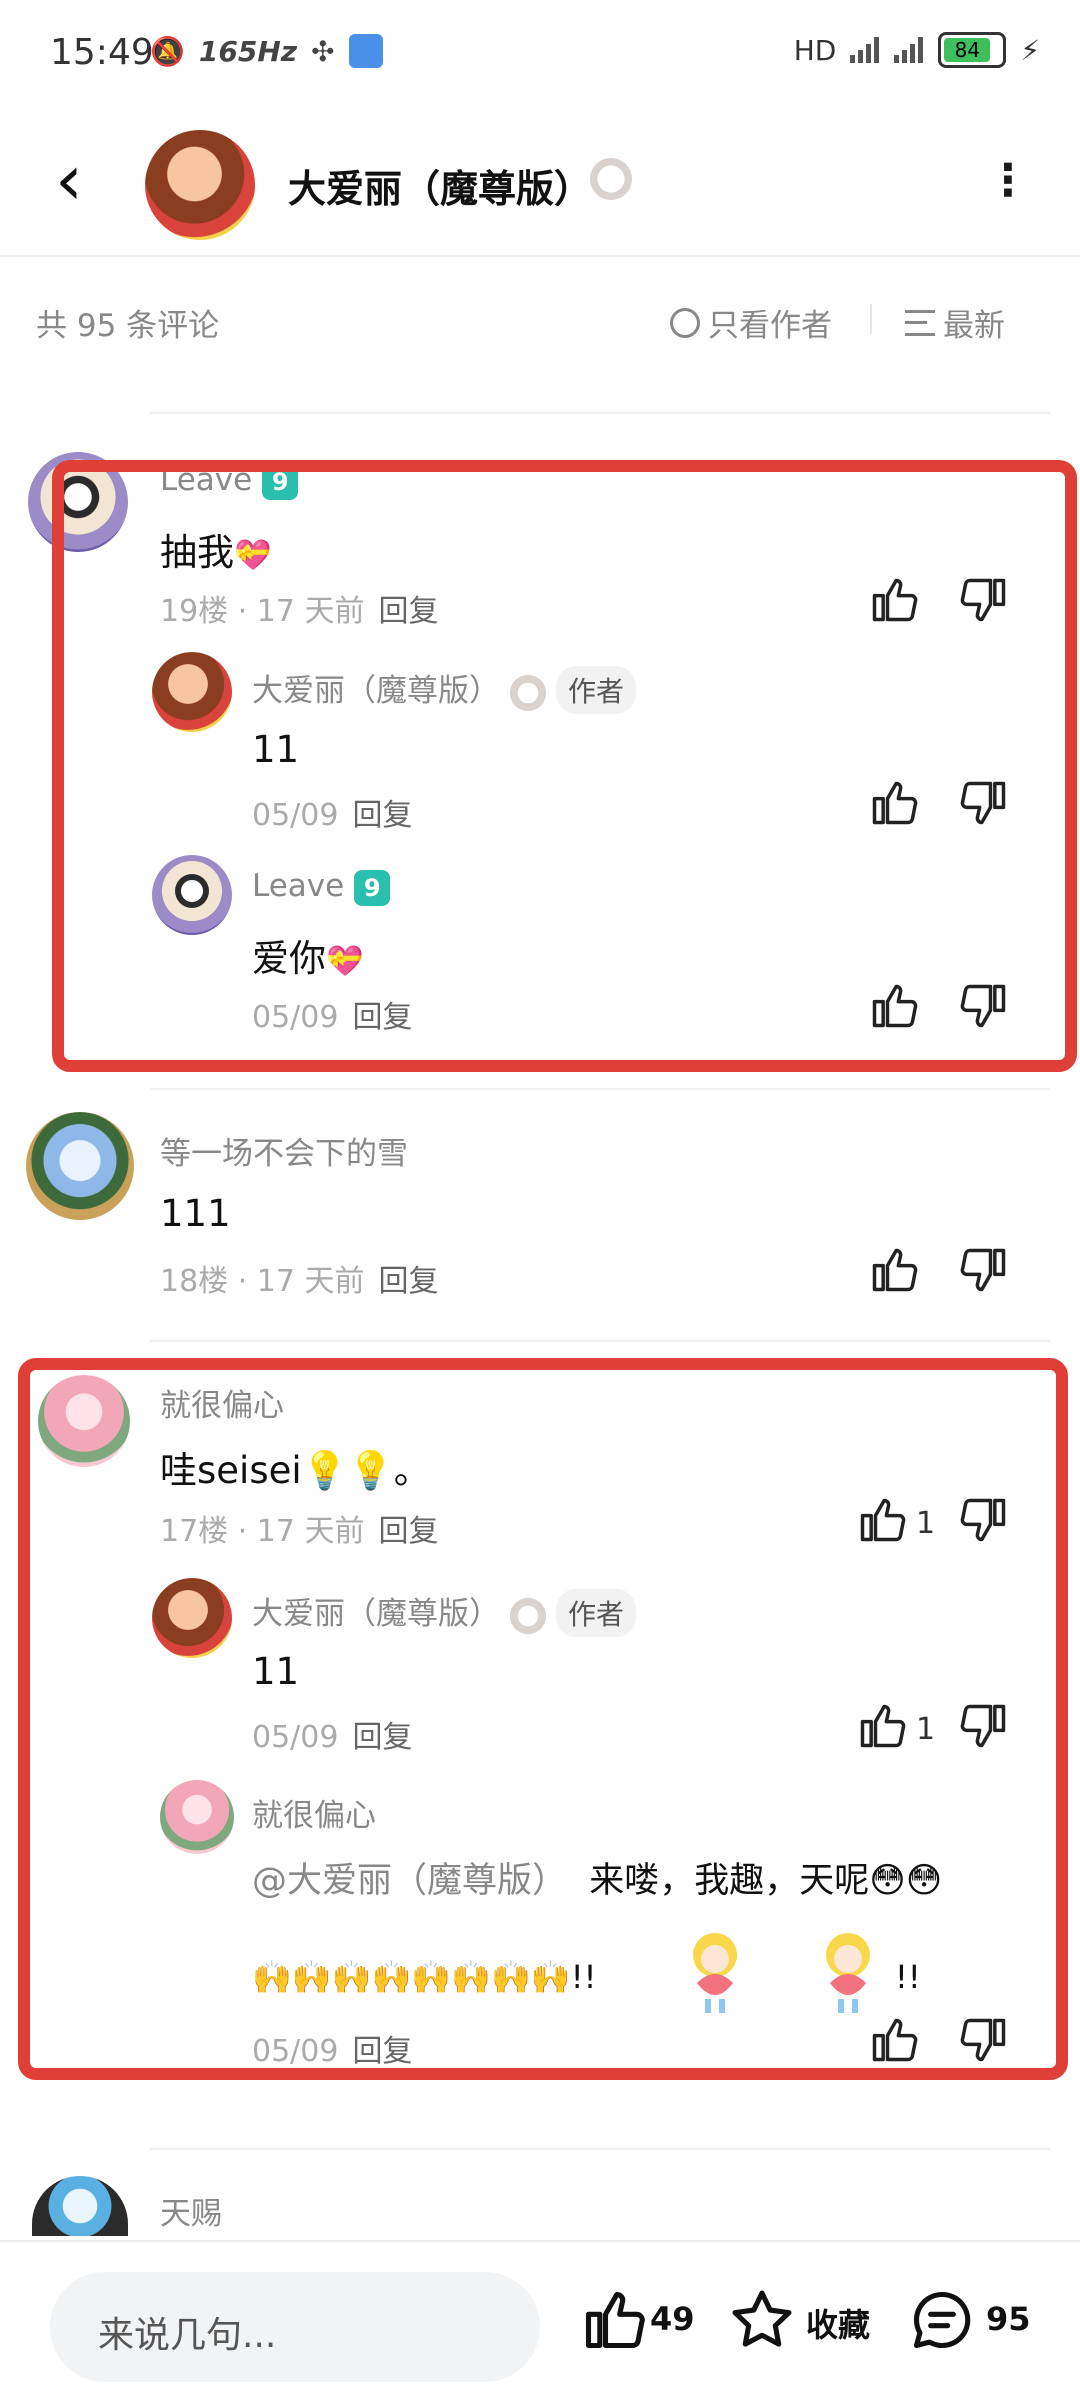  Describe the element at coordinates (191, 2210) in the screenshot. I see `comment-username: 天赐` at that location.